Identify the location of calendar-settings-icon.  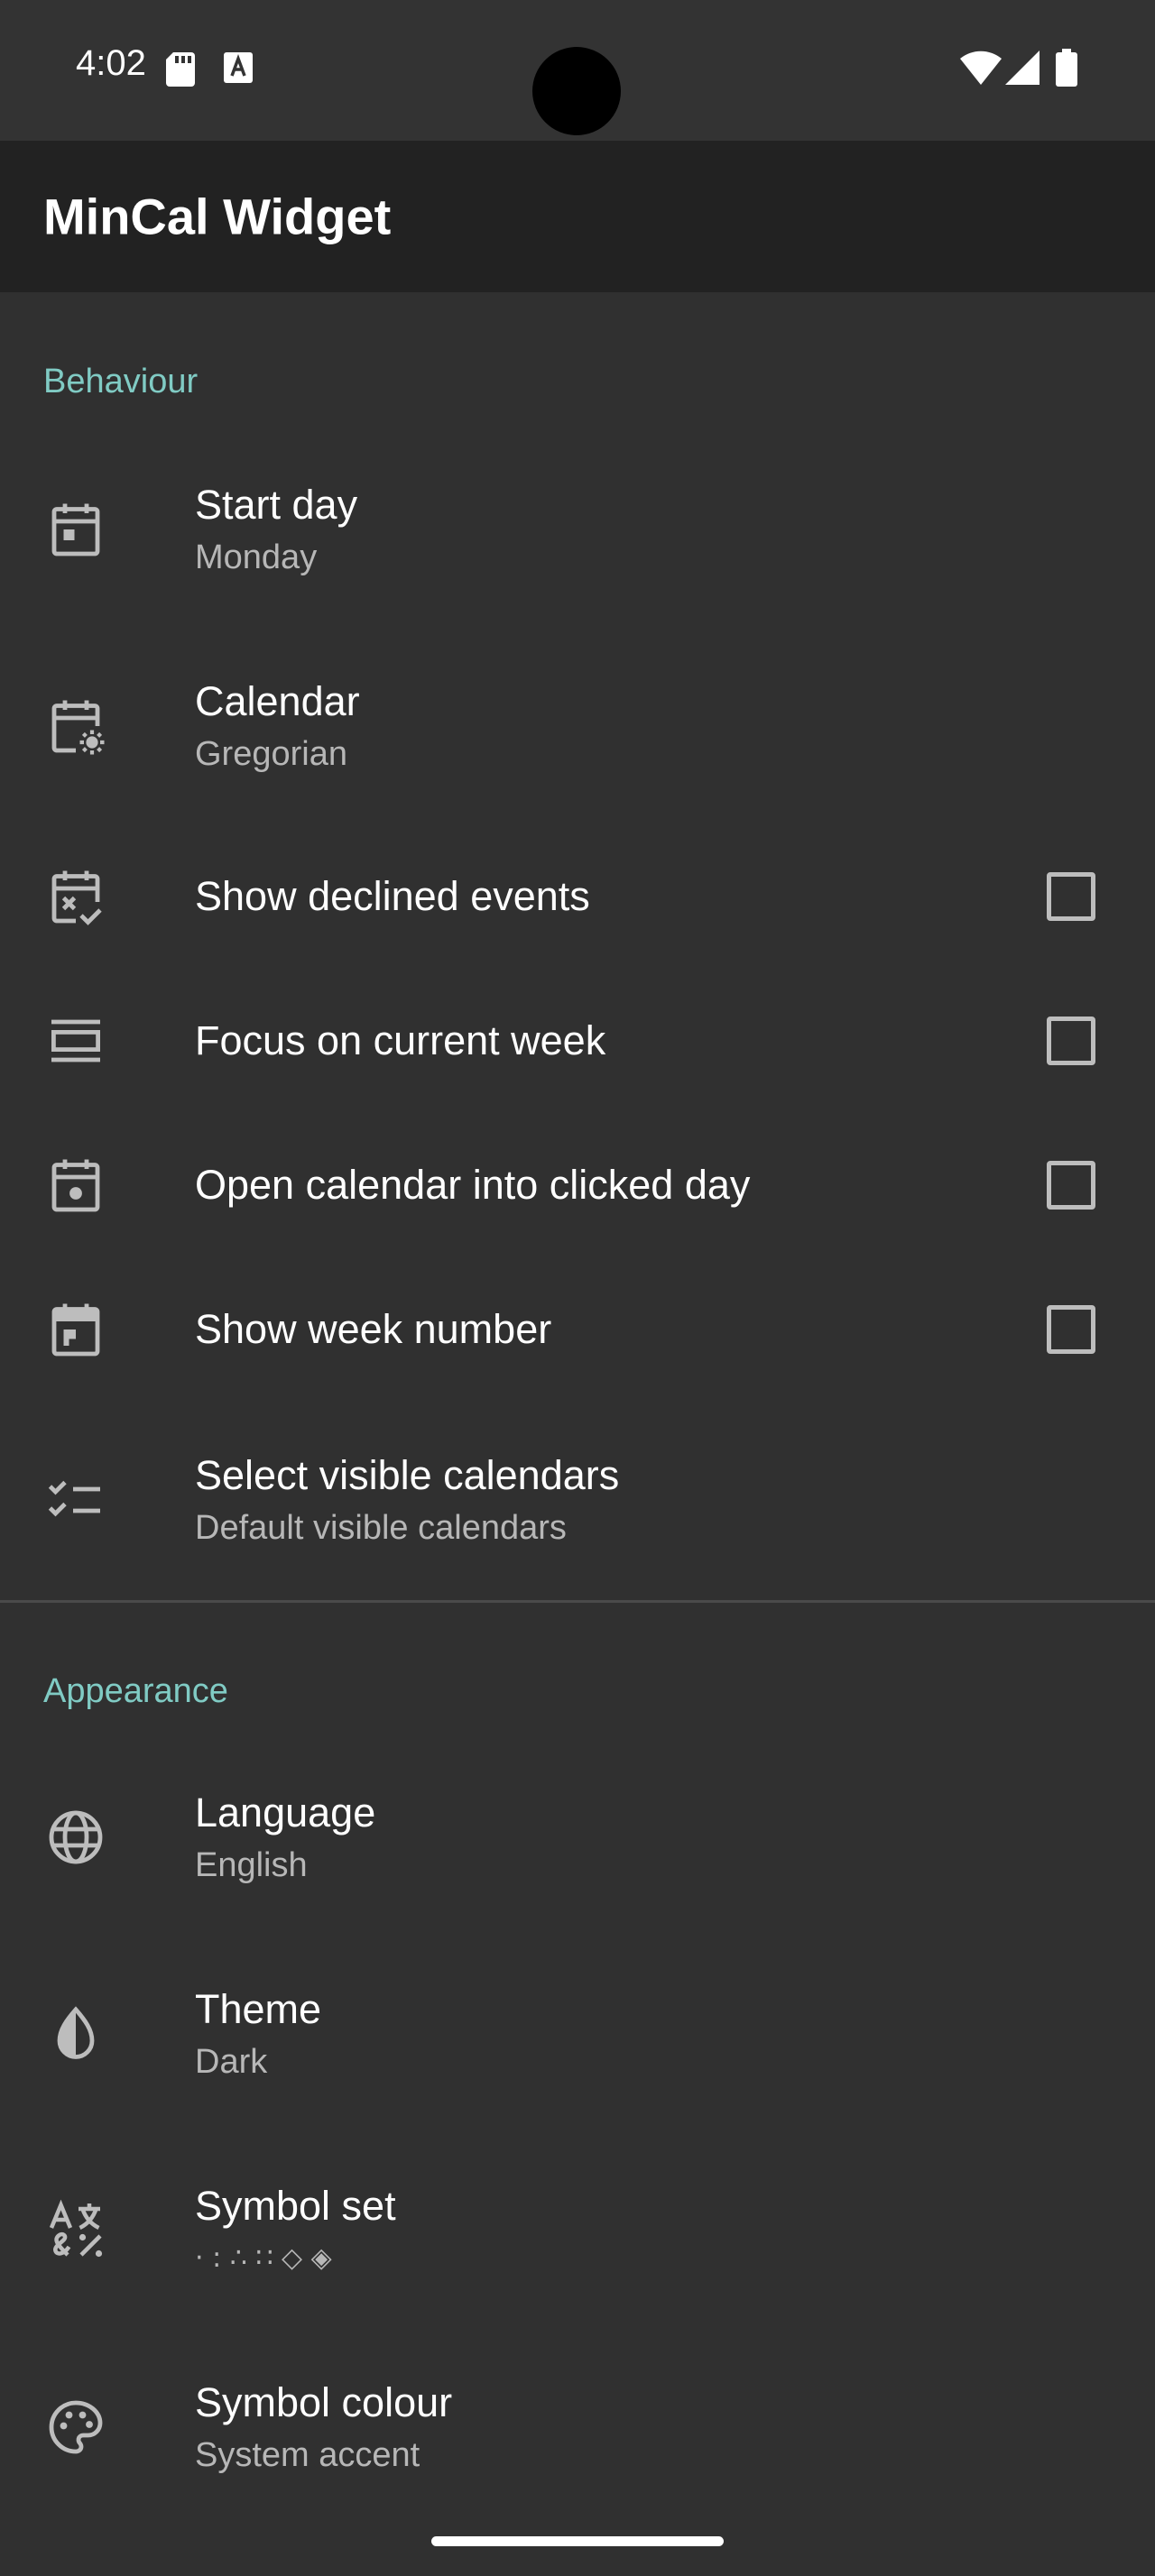
(75, 726).